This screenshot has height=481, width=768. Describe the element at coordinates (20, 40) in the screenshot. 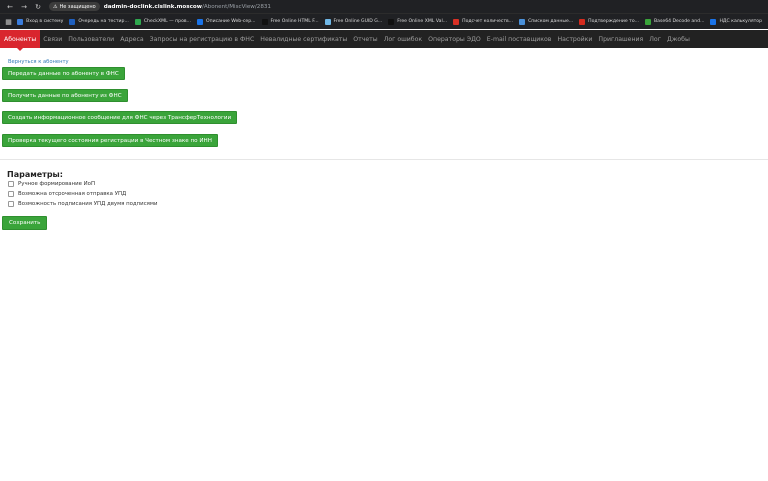

I see `nav-abonents: Абоненты` at that location.